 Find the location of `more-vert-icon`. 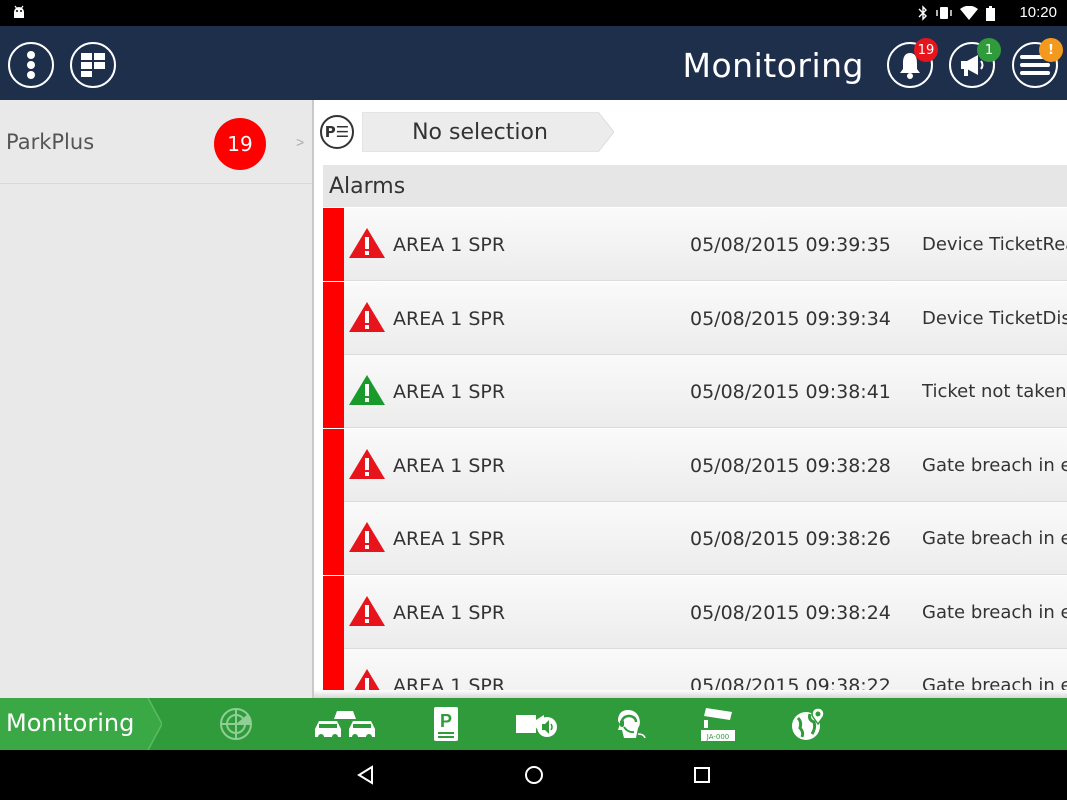

more-vert-icon is located at coordinates (31, 65).